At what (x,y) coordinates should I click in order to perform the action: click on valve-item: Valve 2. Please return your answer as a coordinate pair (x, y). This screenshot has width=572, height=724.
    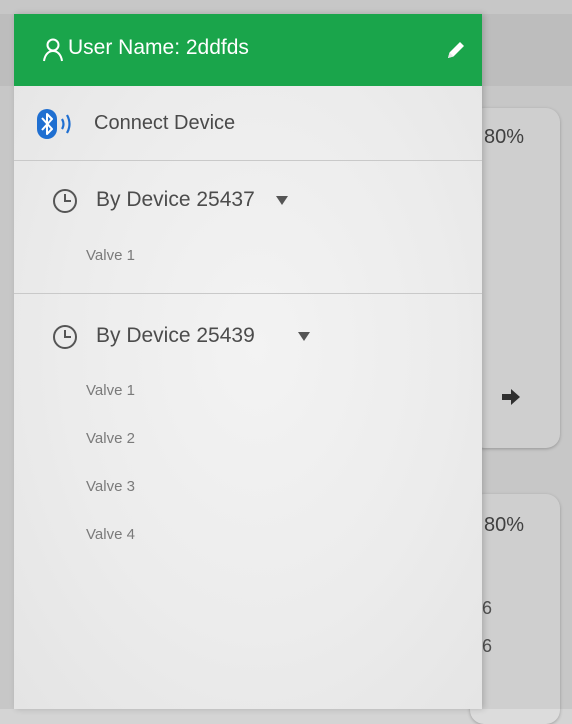
    Looking at the image, I should click on (110, 438).